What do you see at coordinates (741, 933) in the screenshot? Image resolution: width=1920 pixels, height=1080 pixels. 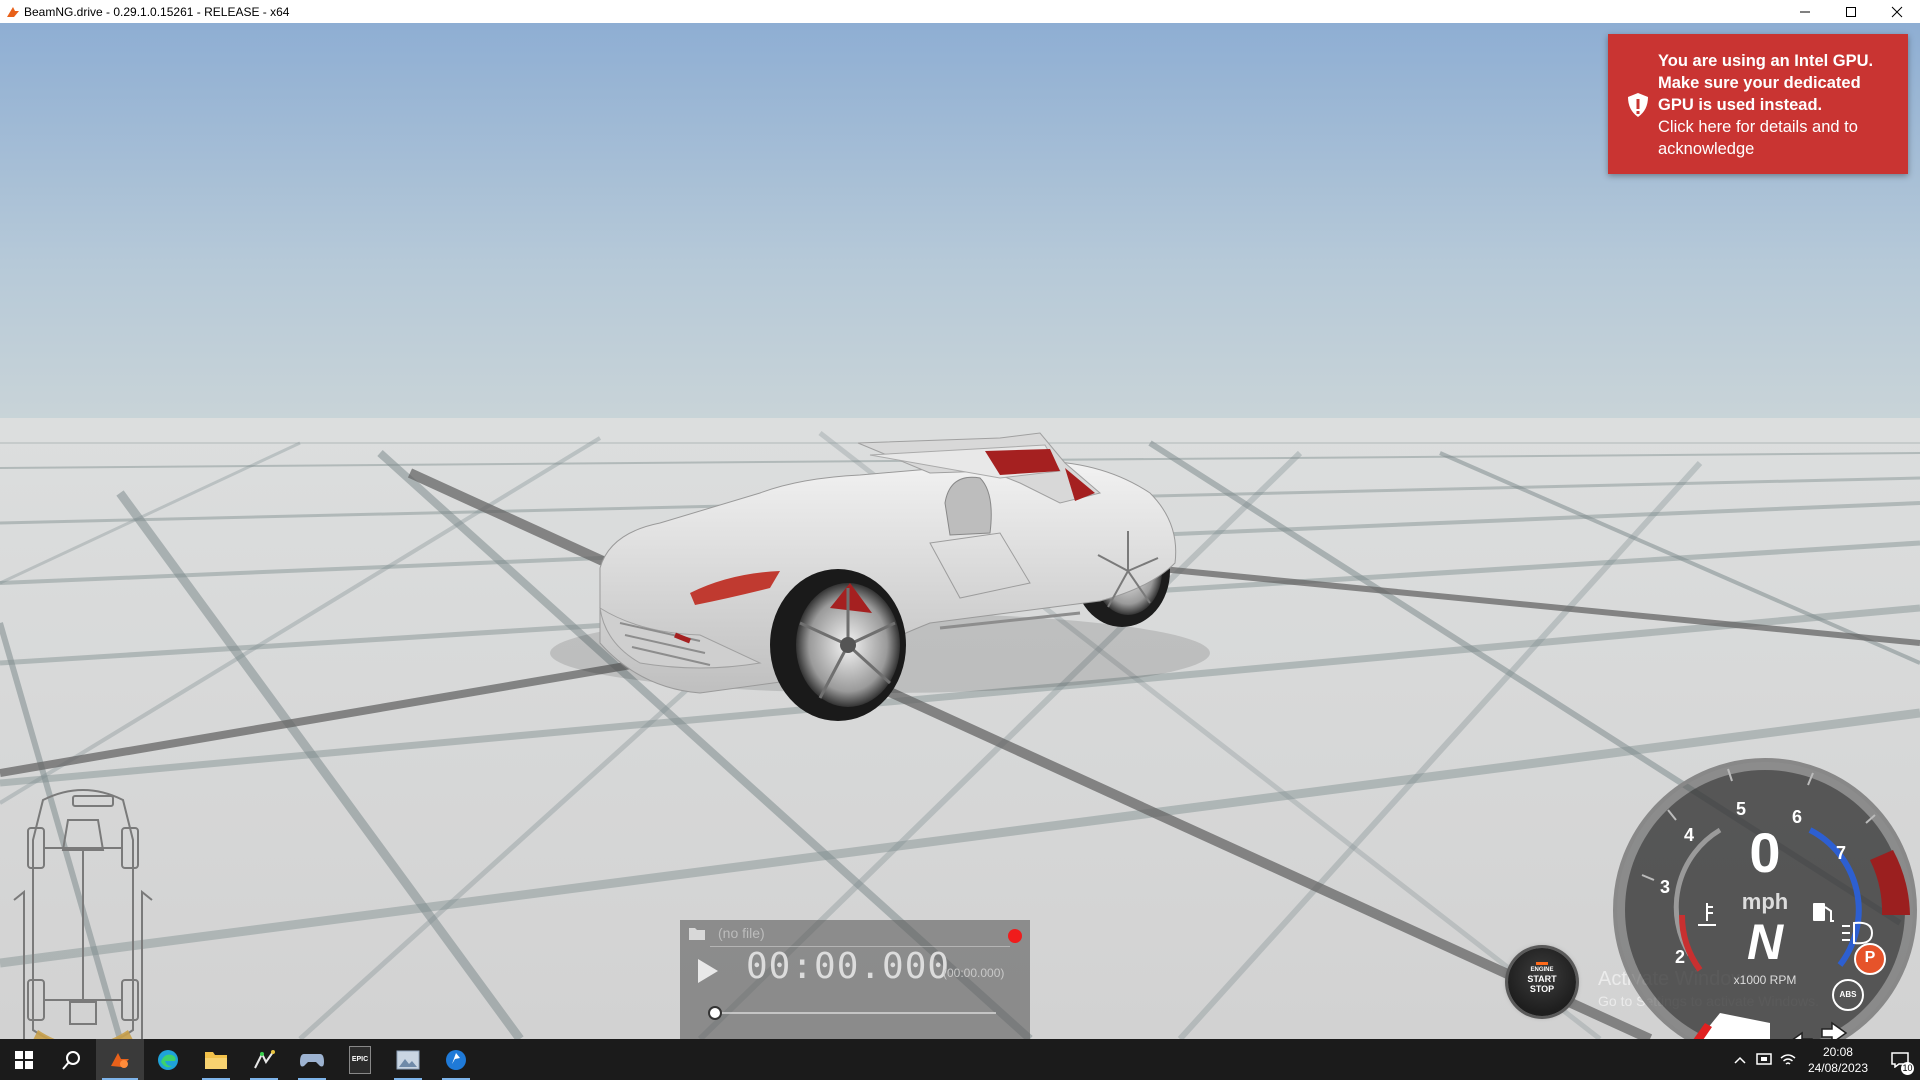 I see `replay-filename: (no file)` at bounding box center [741, 933].